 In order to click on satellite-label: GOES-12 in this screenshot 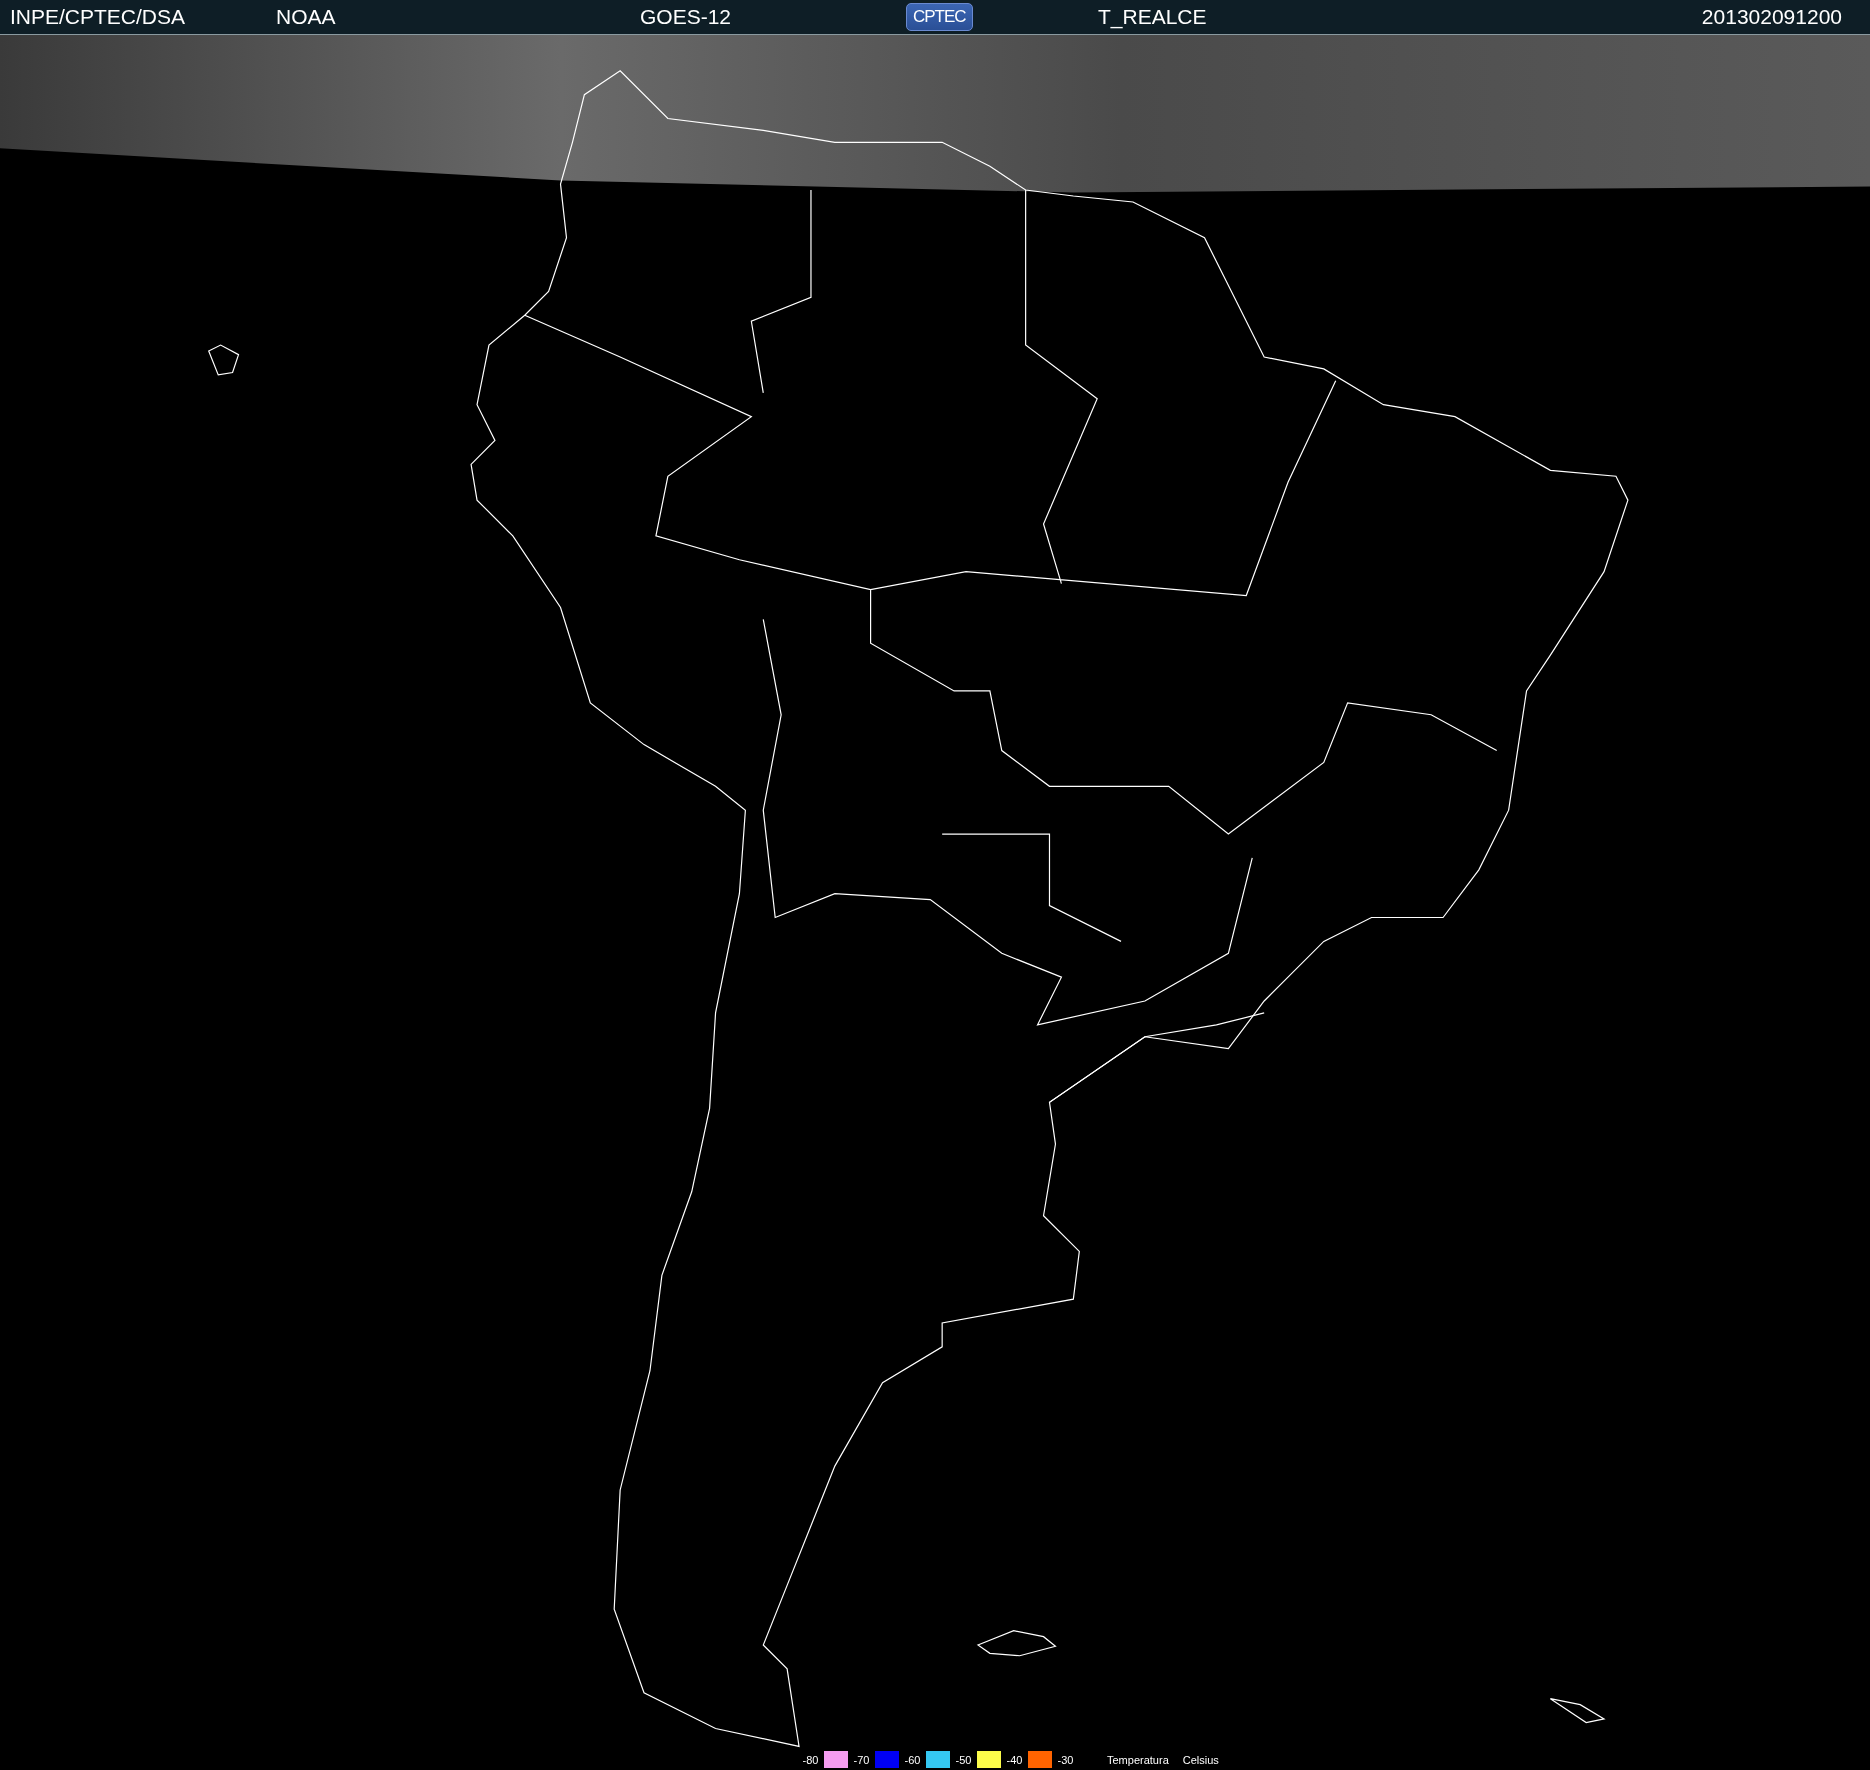, I will do `click(686, 17)`.